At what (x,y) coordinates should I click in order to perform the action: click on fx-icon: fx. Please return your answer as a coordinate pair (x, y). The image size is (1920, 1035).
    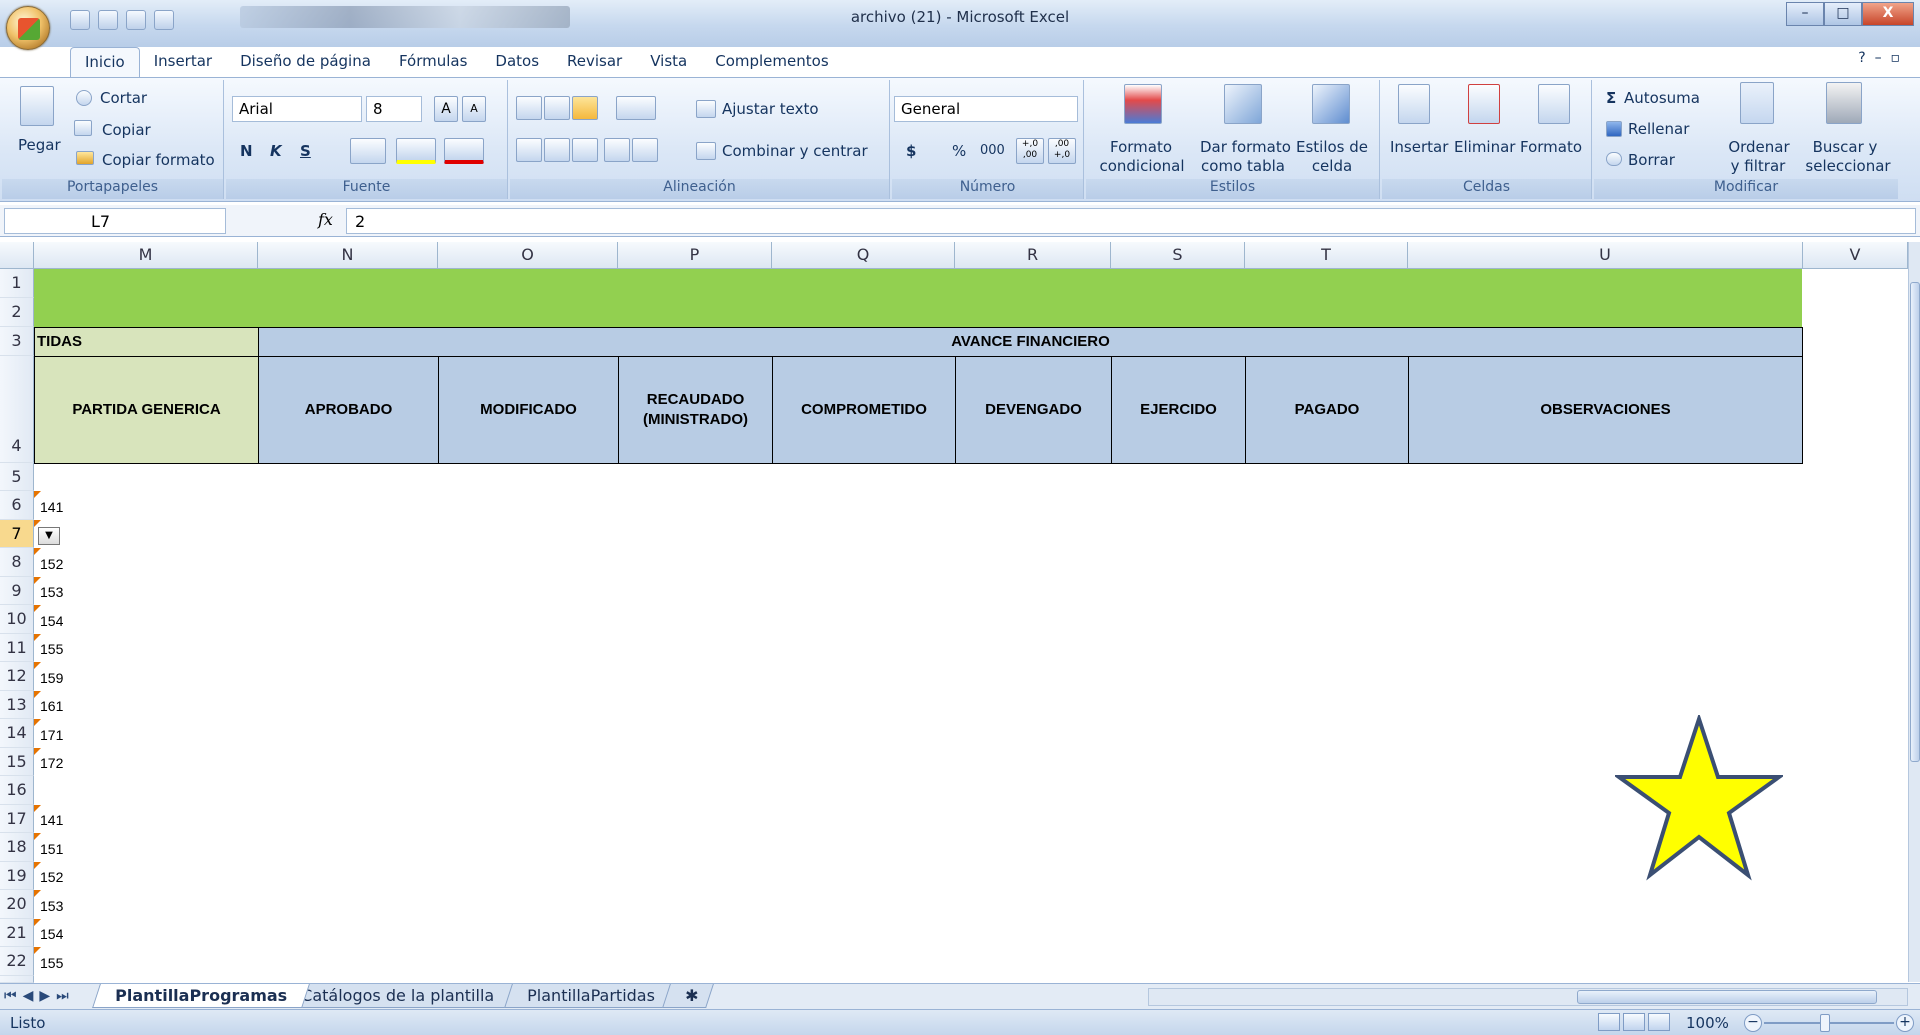
    Looking at the image, I should click on (325, 219).